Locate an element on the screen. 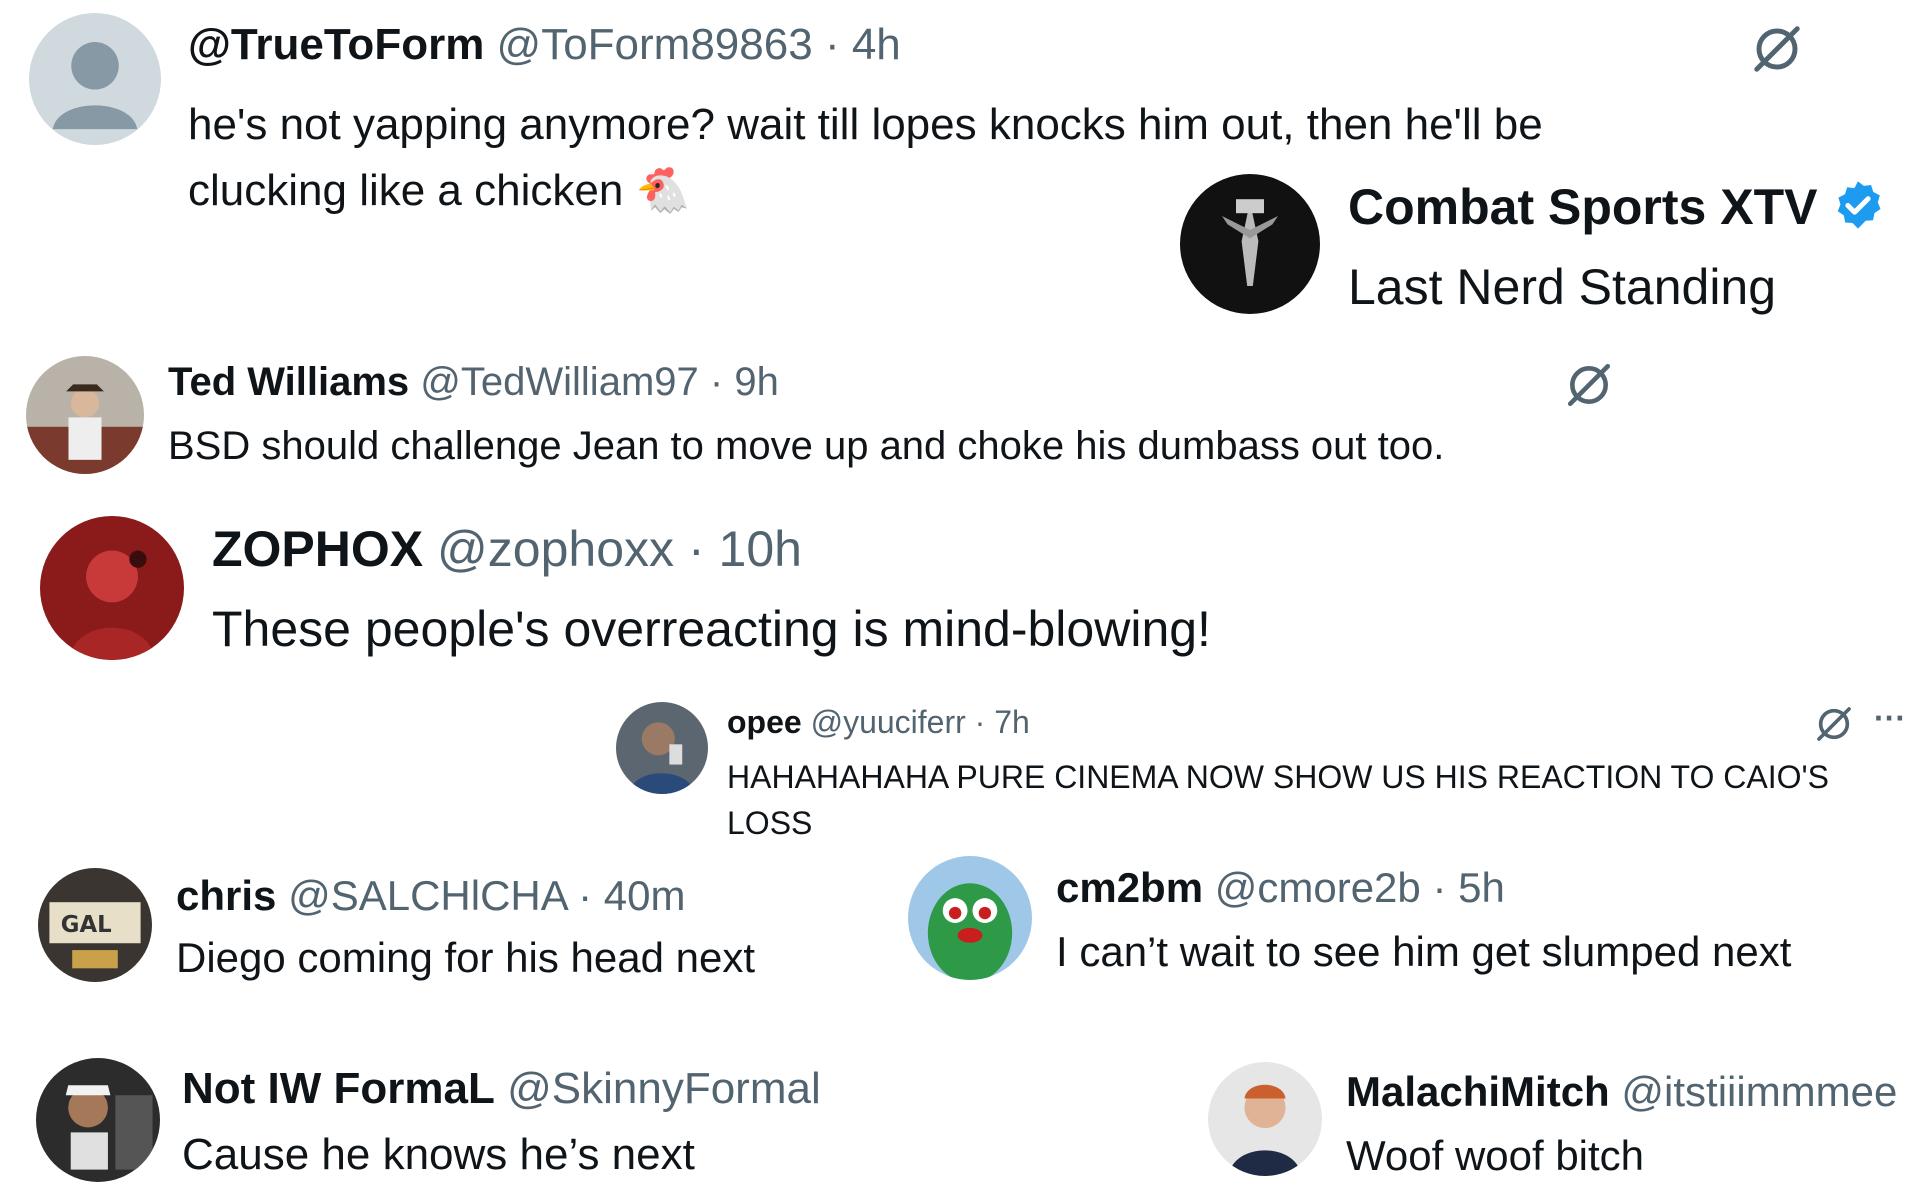  timestamp: 9h is located at coordinates (756, 382).